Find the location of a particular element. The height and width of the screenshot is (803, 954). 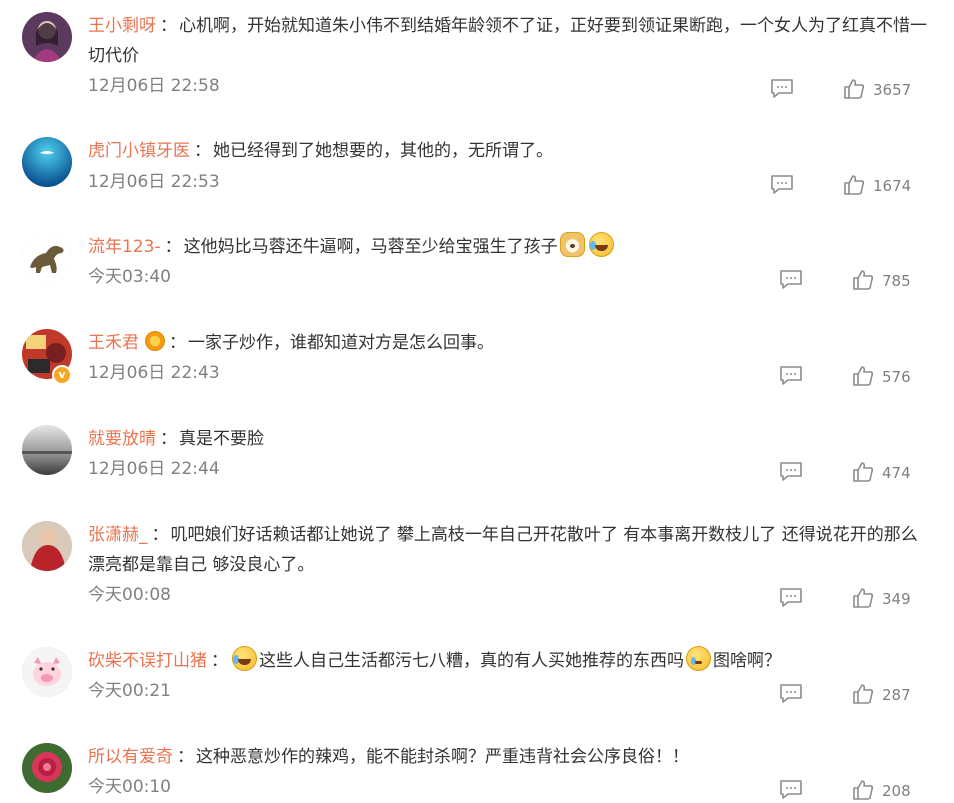

comment-text: 这些人自己生活都污七八糟，真的有人买她推荐的东西吗 is located at coordinates (471, 661).